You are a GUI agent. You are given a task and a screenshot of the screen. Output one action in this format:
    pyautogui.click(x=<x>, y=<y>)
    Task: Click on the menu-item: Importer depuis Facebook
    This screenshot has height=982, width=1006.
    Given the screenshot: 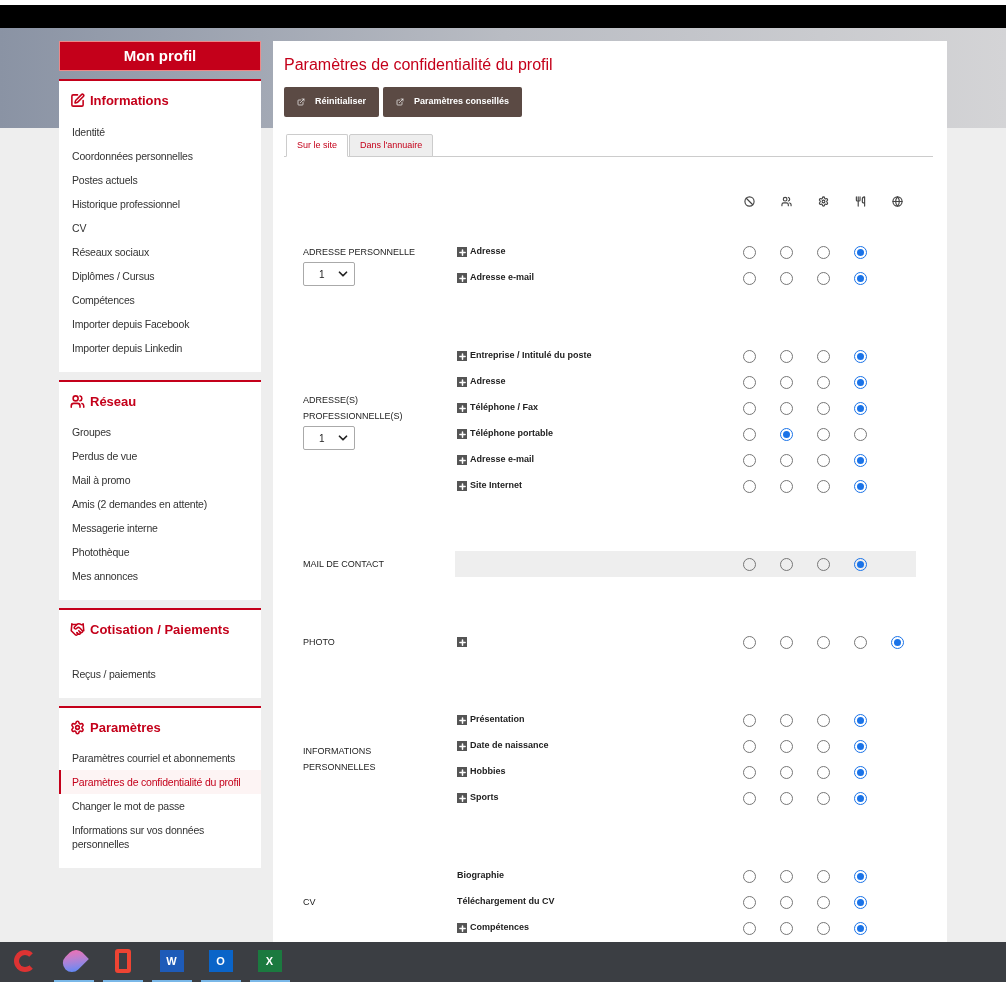 What is the action you would take?
    pyautogui.click(x=160, y=323)
    